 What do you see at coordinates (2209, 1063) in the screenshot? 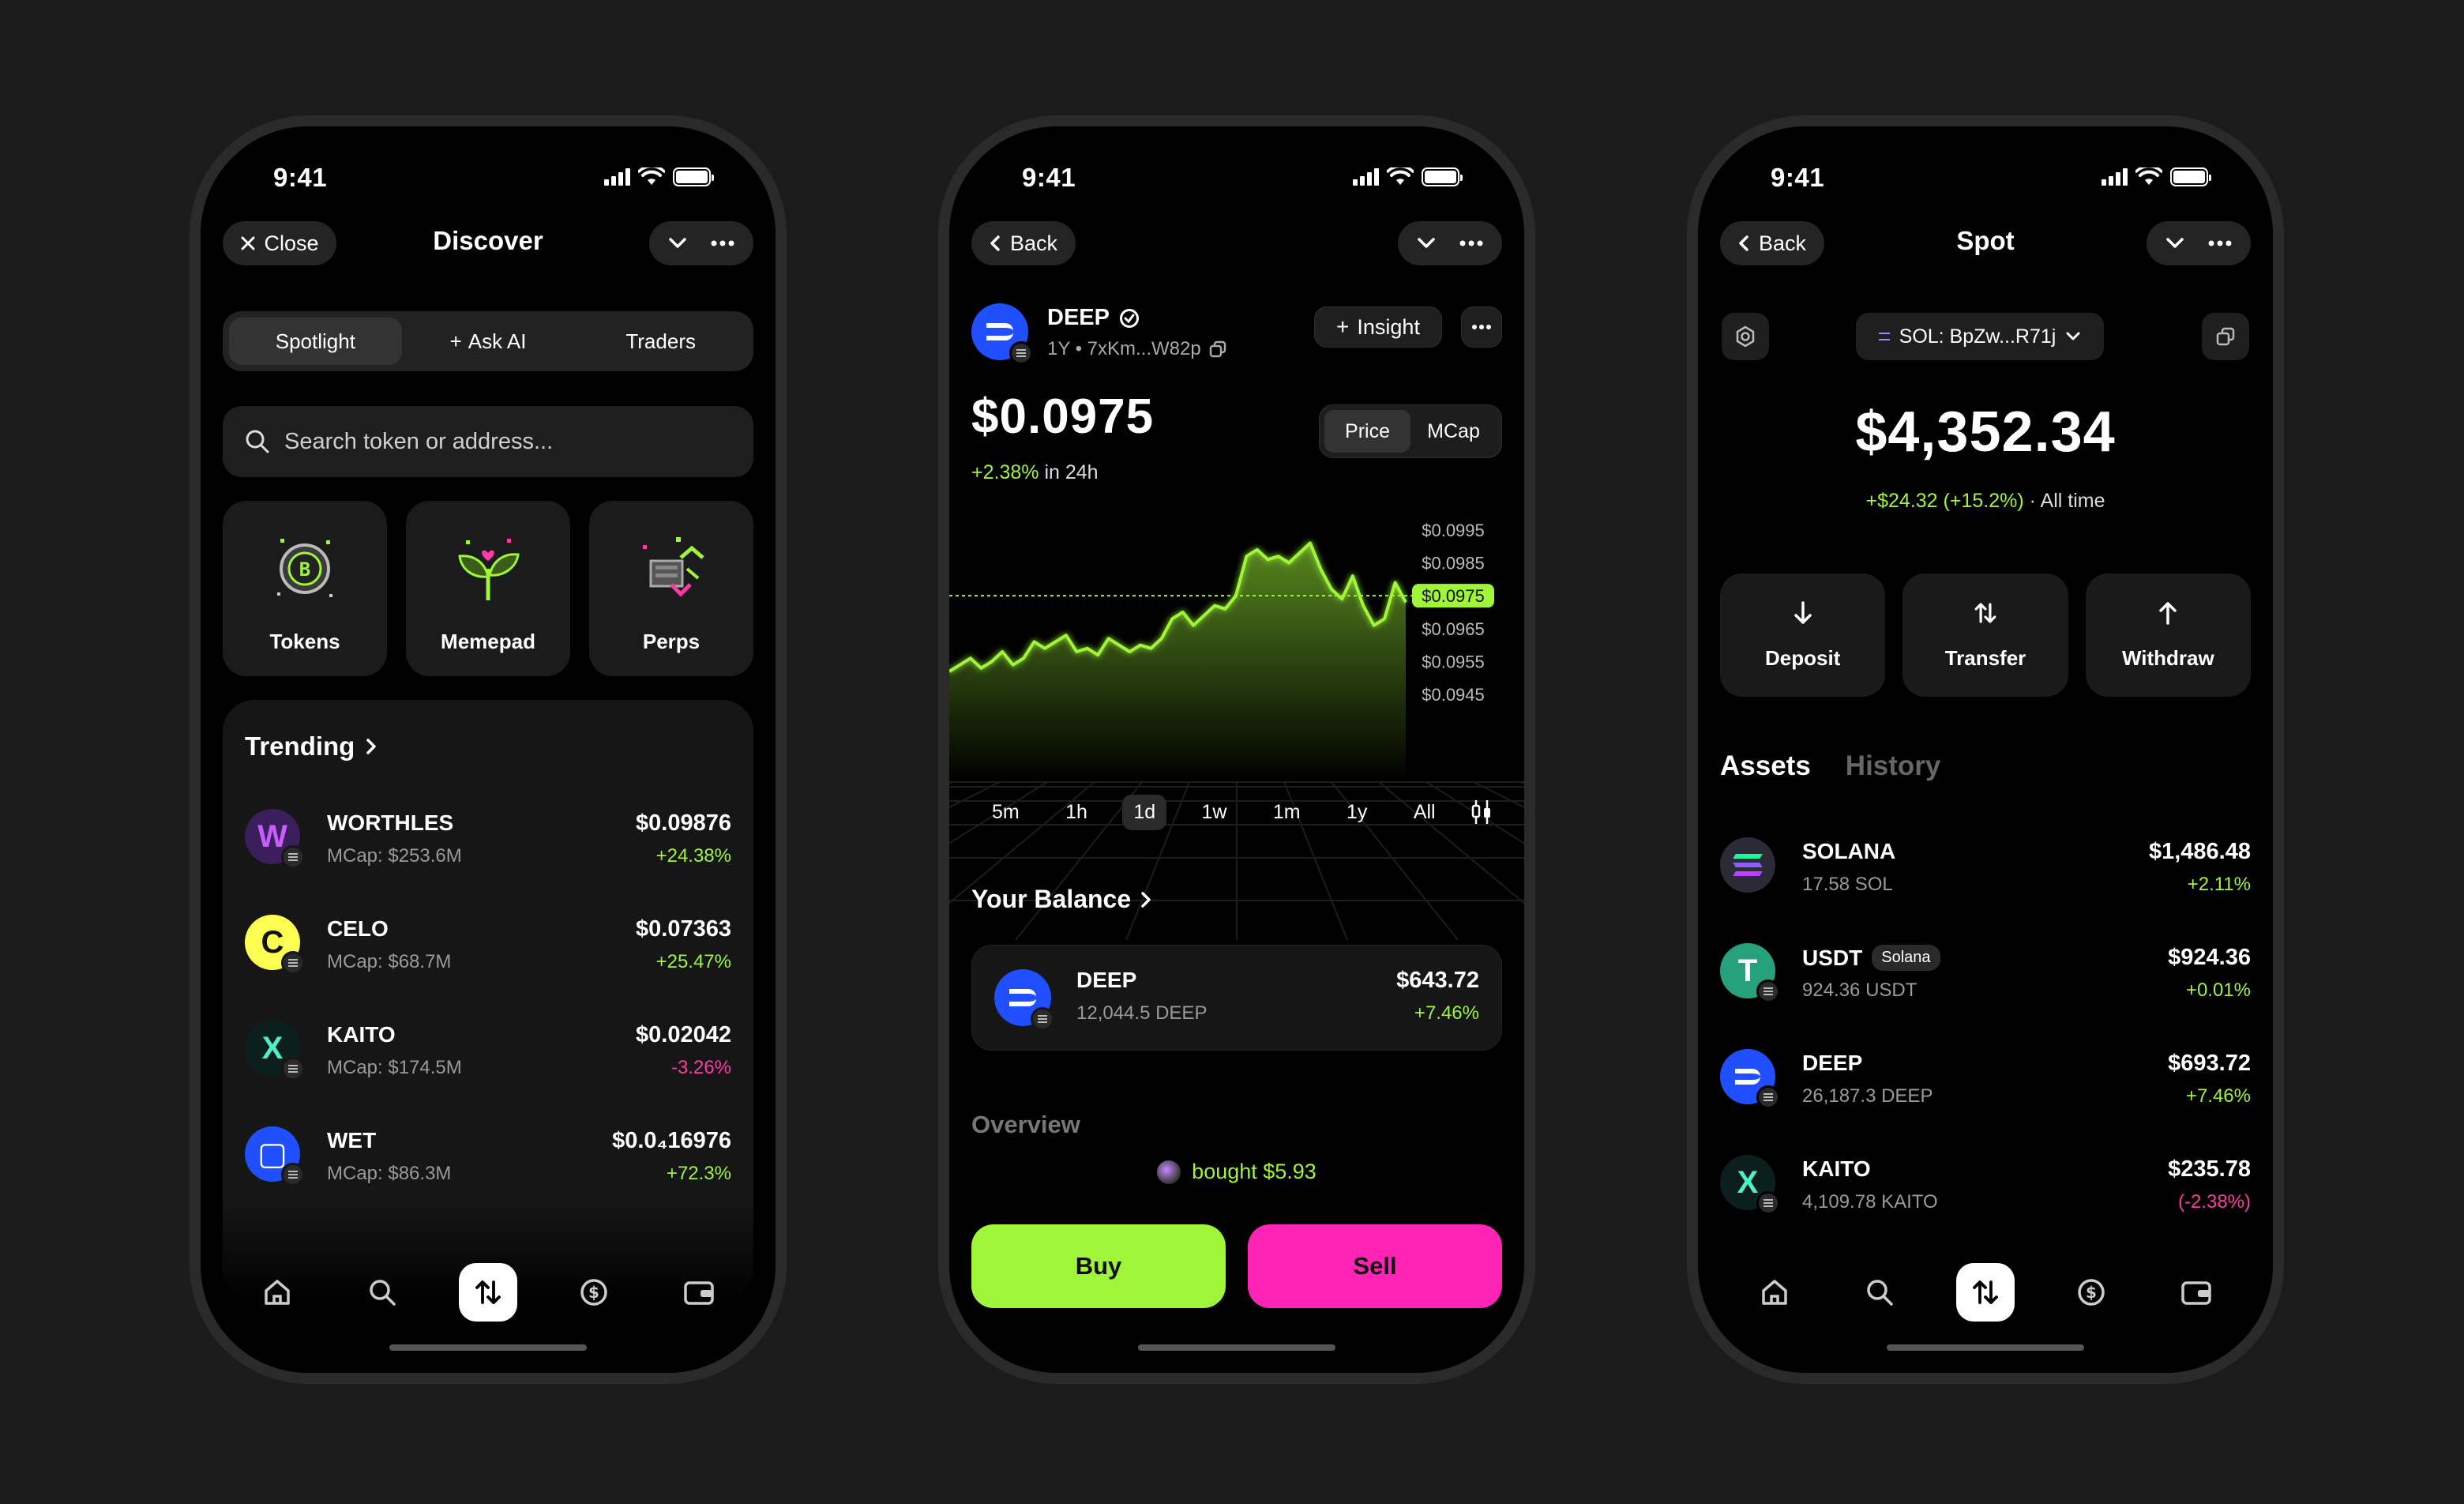
I see `asset-value: $693.72` at bounding box center [2209, 1063].